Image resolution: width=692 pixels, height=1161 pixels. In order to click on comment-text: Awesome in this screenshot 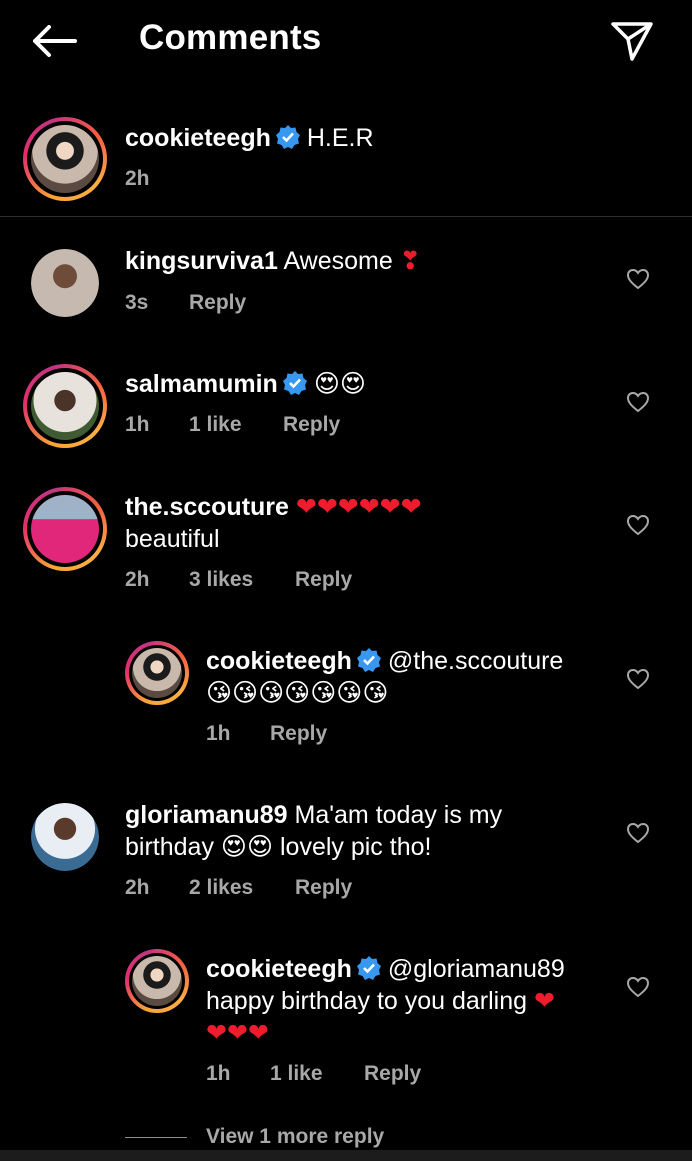, I will do `click(338, 261)`.